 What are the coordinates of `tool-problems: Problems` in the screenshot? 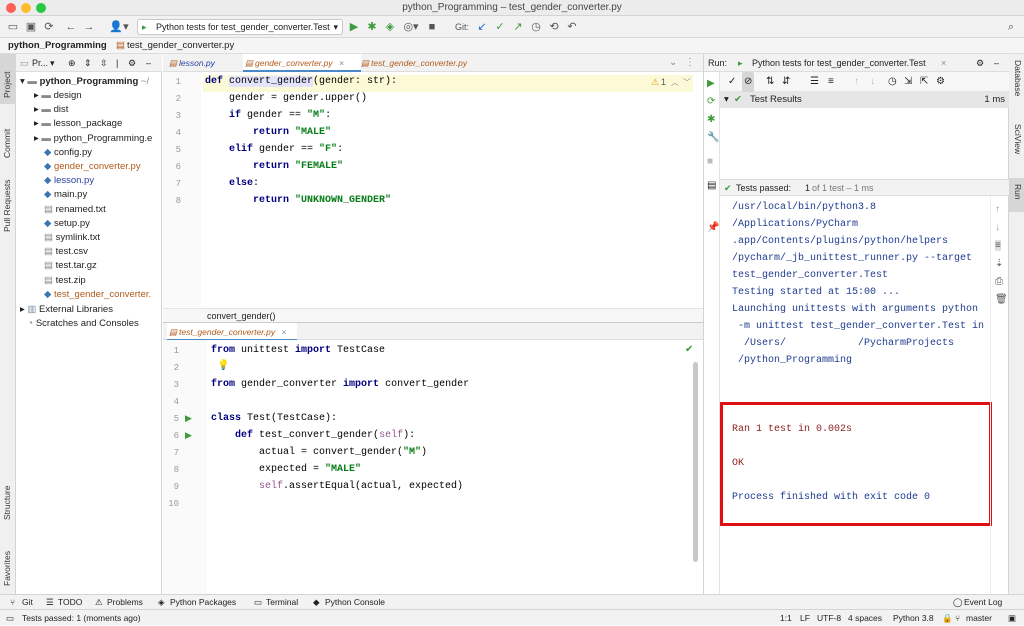 It's located at (125, 602).